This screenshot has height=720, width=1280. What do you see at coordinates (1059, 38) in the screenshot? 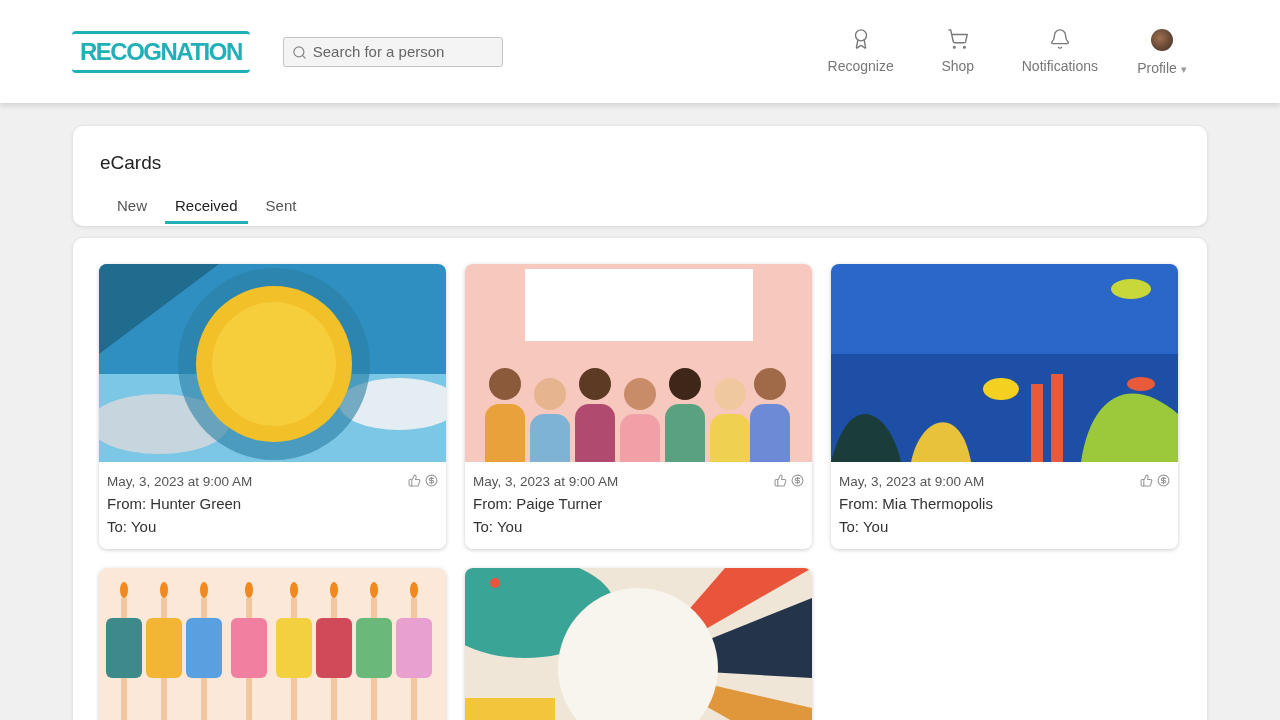
I see `bell-icon` at bounding box center [1059, 38].